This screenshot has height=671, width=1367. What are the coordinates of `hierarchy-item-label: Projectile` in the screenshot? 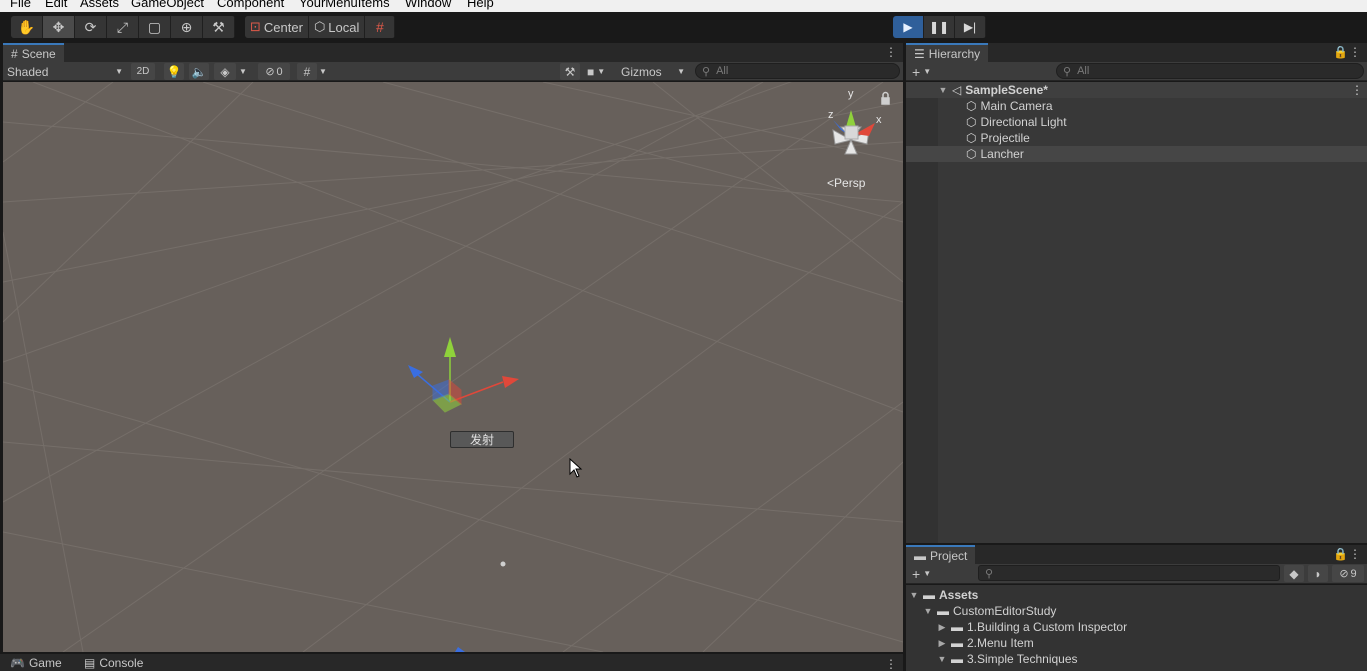 It's located at (1005, 138).